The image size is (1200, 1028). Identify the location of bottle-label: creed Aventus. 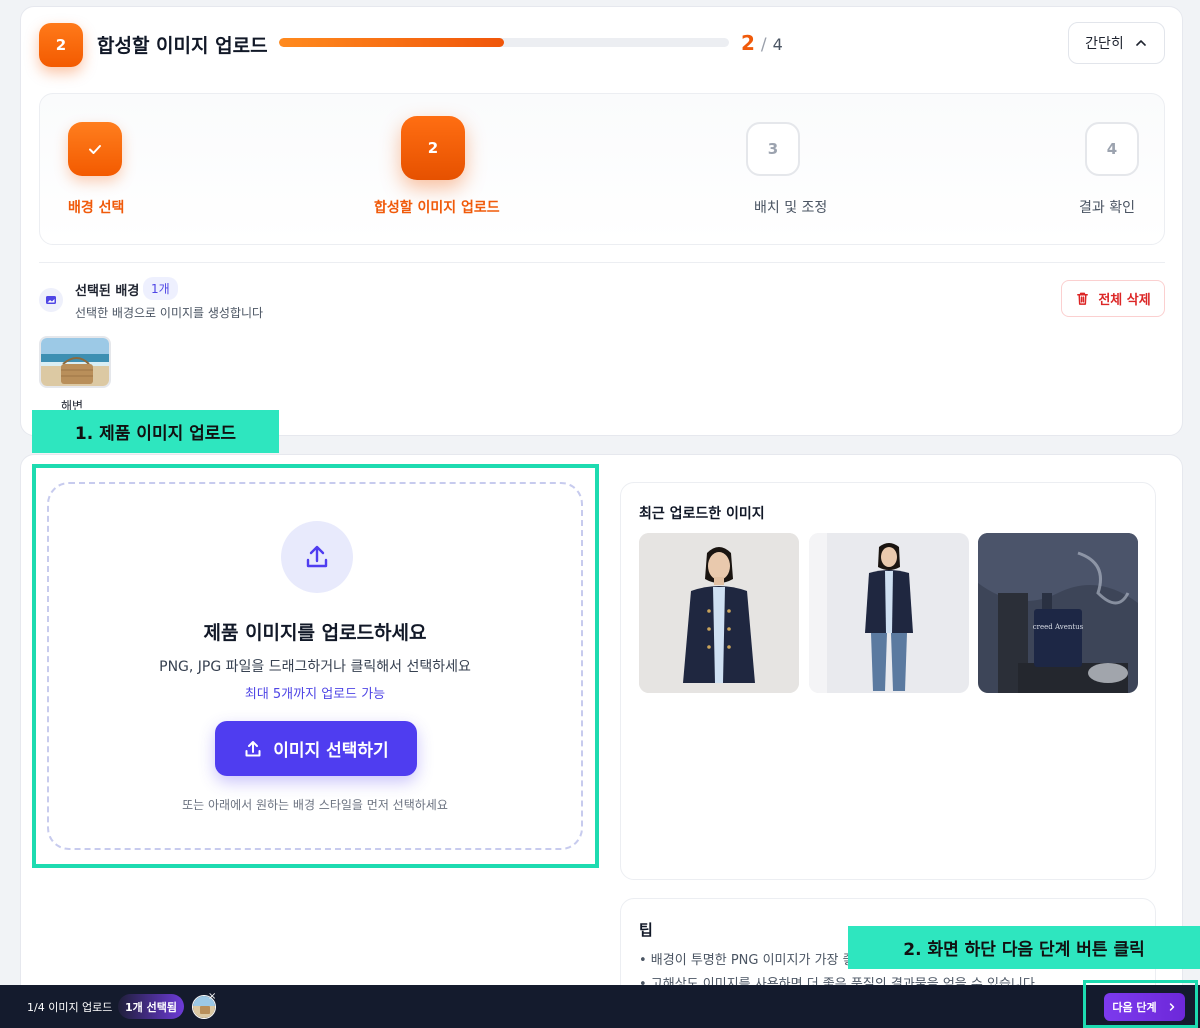
(1058, 627).